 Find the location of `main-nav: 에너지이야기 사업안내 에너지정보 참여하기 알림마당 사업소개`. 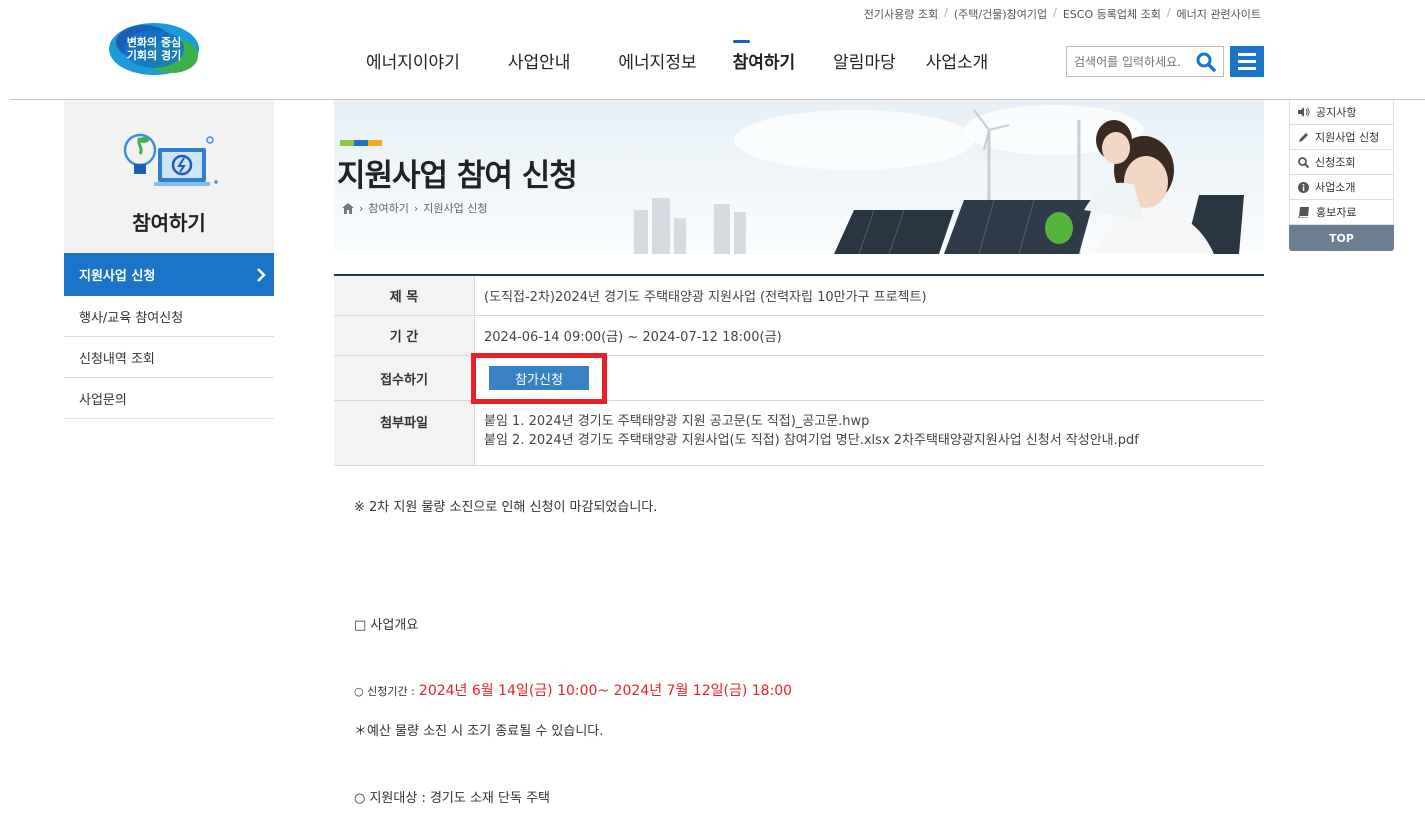

main-nav: 에너지이야기 사업안내 에너지정보 참여하기 알림마당 사업소개 is located at coordinates (677, 56).